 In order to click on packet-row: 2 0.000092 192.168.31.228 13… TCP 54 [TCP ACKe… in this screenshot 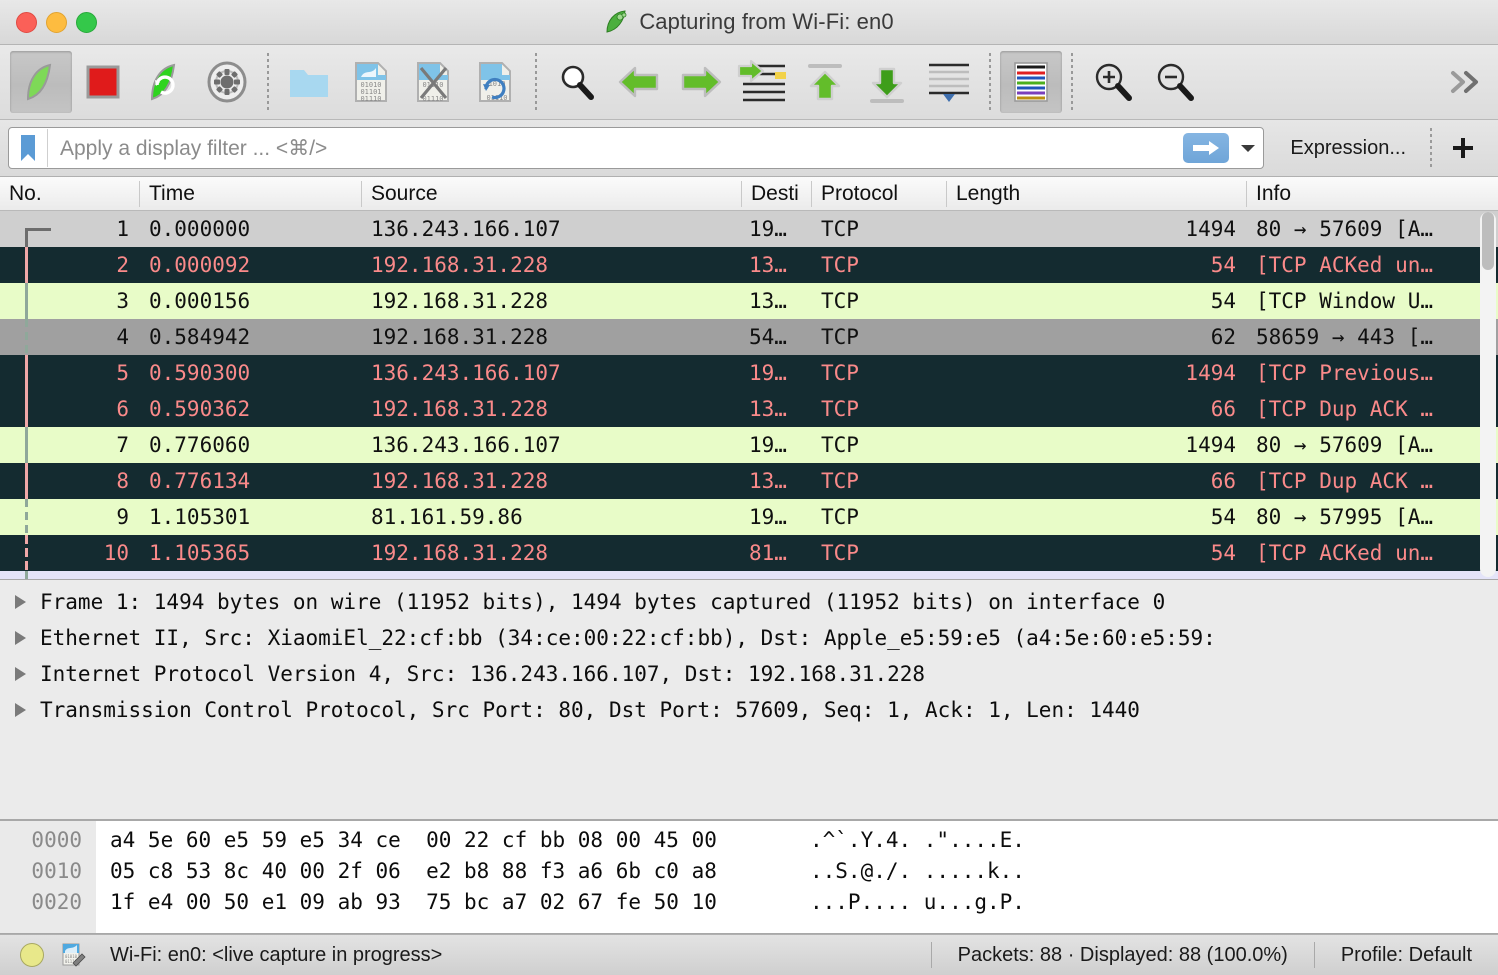, I will do `click(749, 265)`.